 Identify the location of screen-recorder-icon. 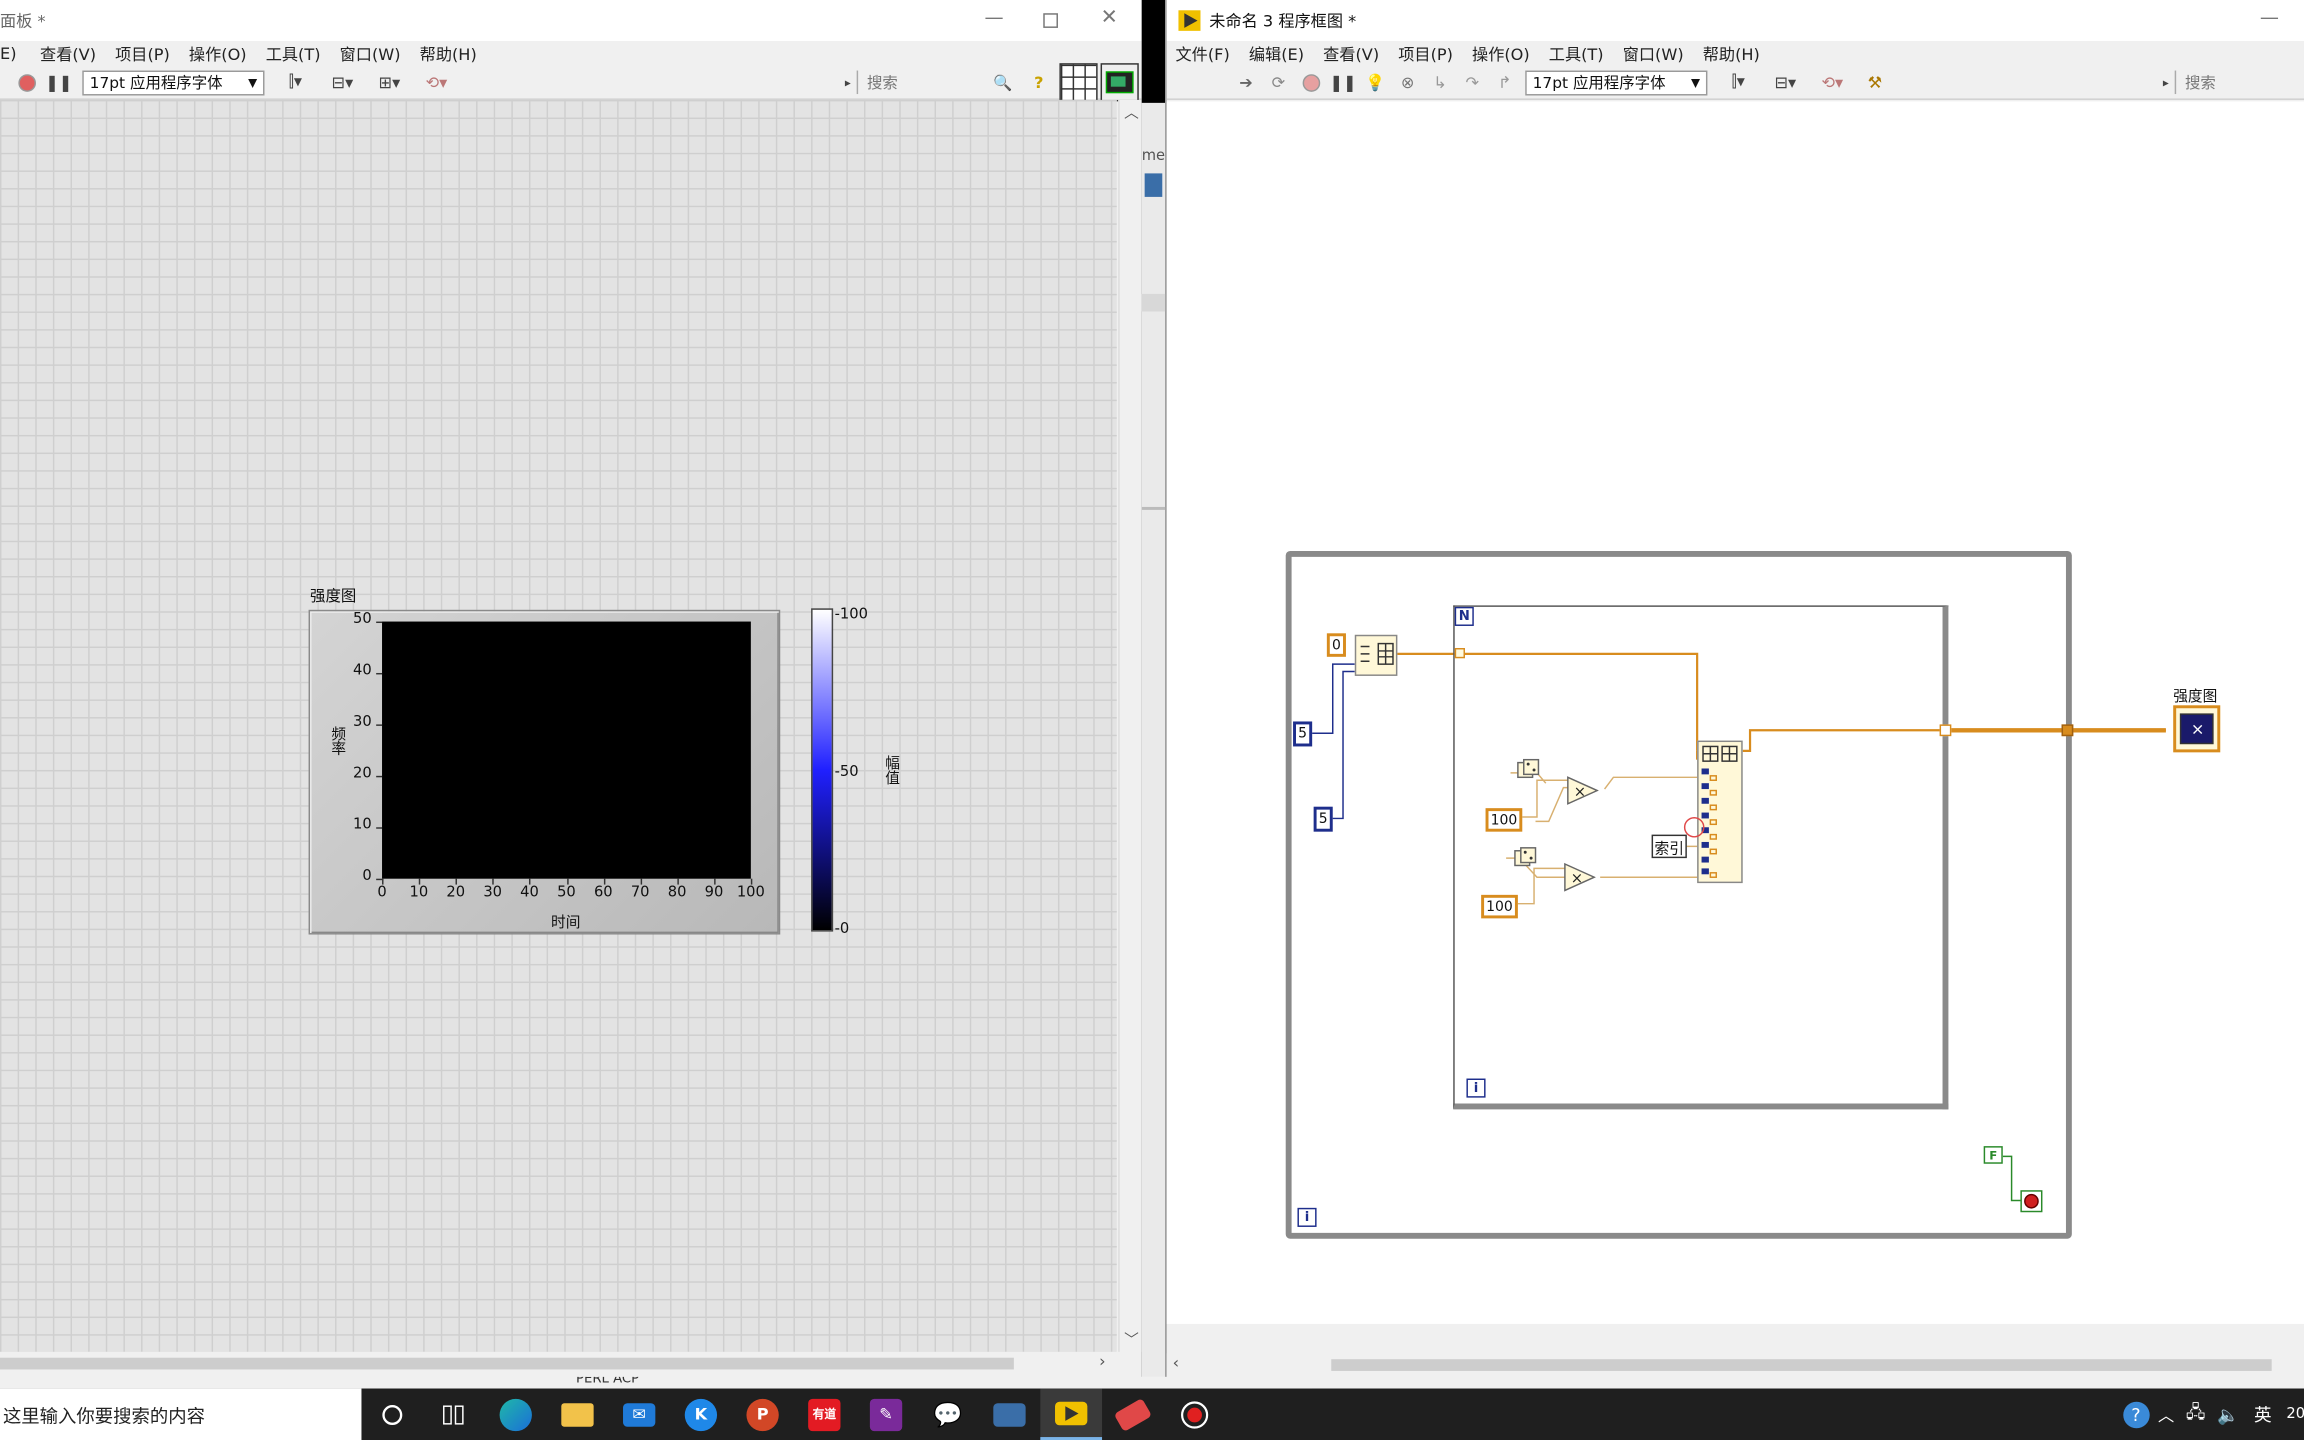
(1195, 1414).